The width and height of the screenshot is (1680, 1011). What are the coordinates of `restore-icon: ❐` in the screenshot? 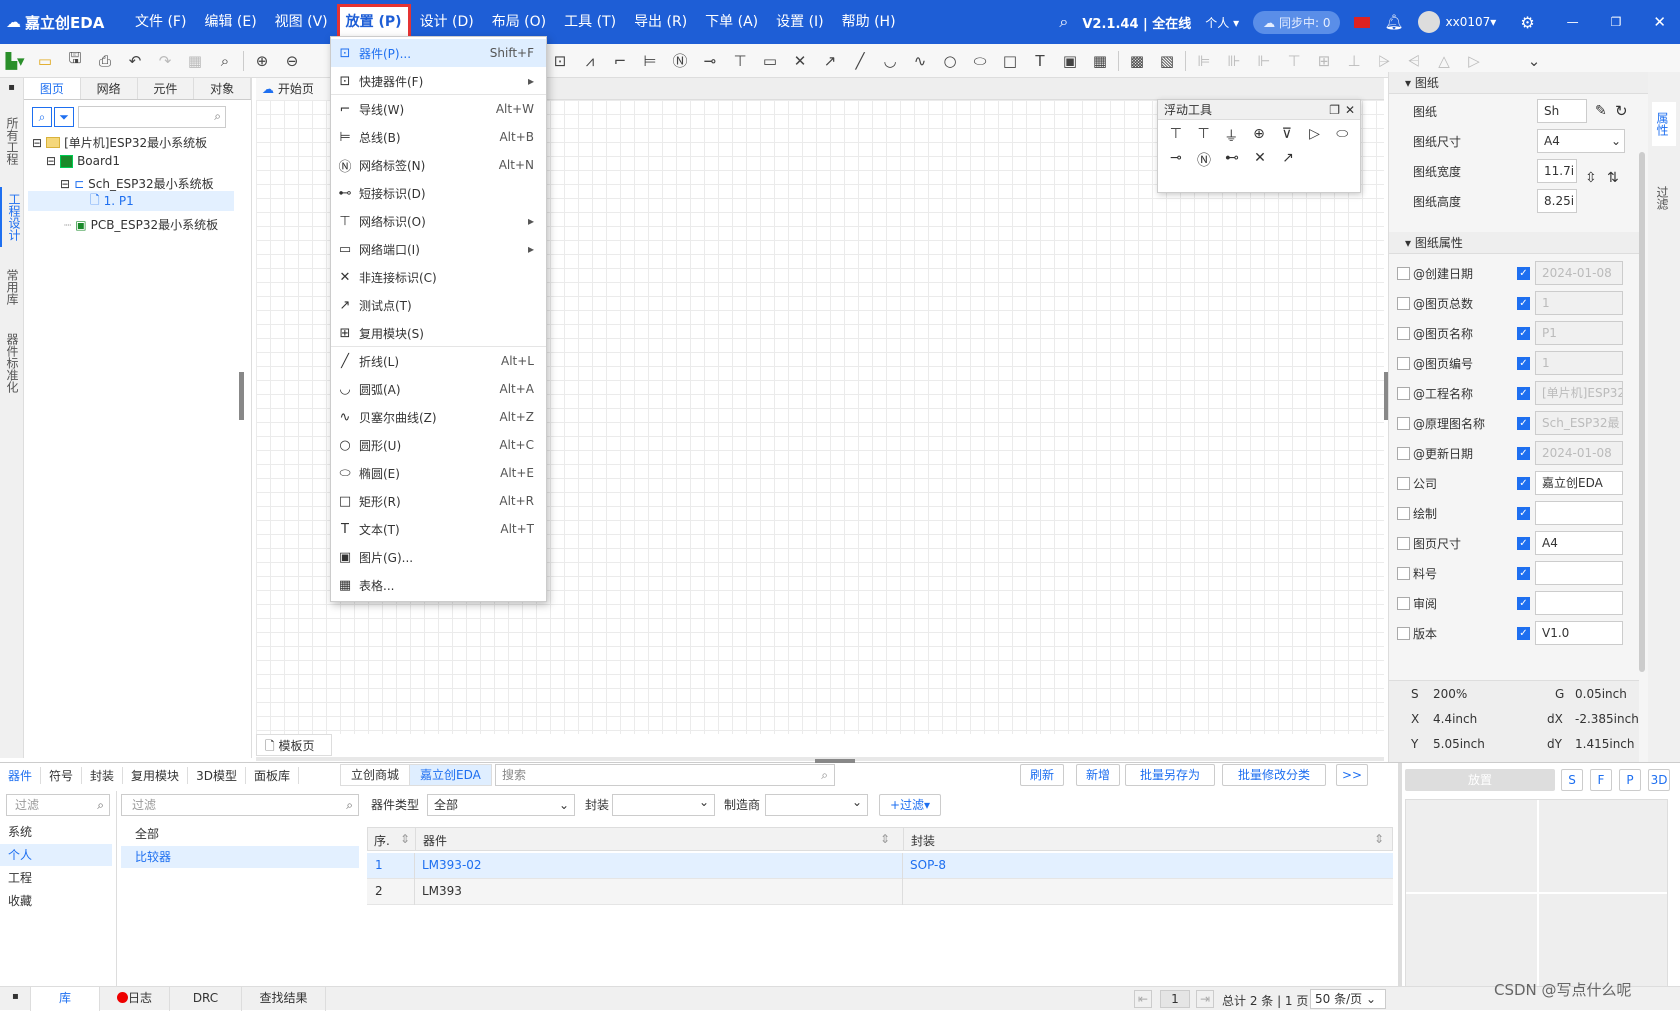 It's located at (1616, 22).